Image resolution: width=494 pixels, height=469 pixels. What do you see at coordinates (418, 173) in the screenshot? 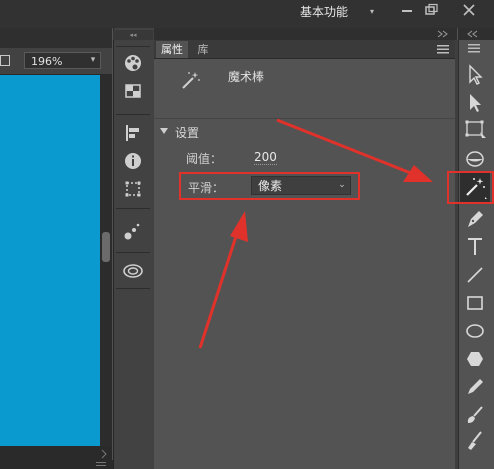
I see `arrow-head-right` at bounding box center [418, 173].